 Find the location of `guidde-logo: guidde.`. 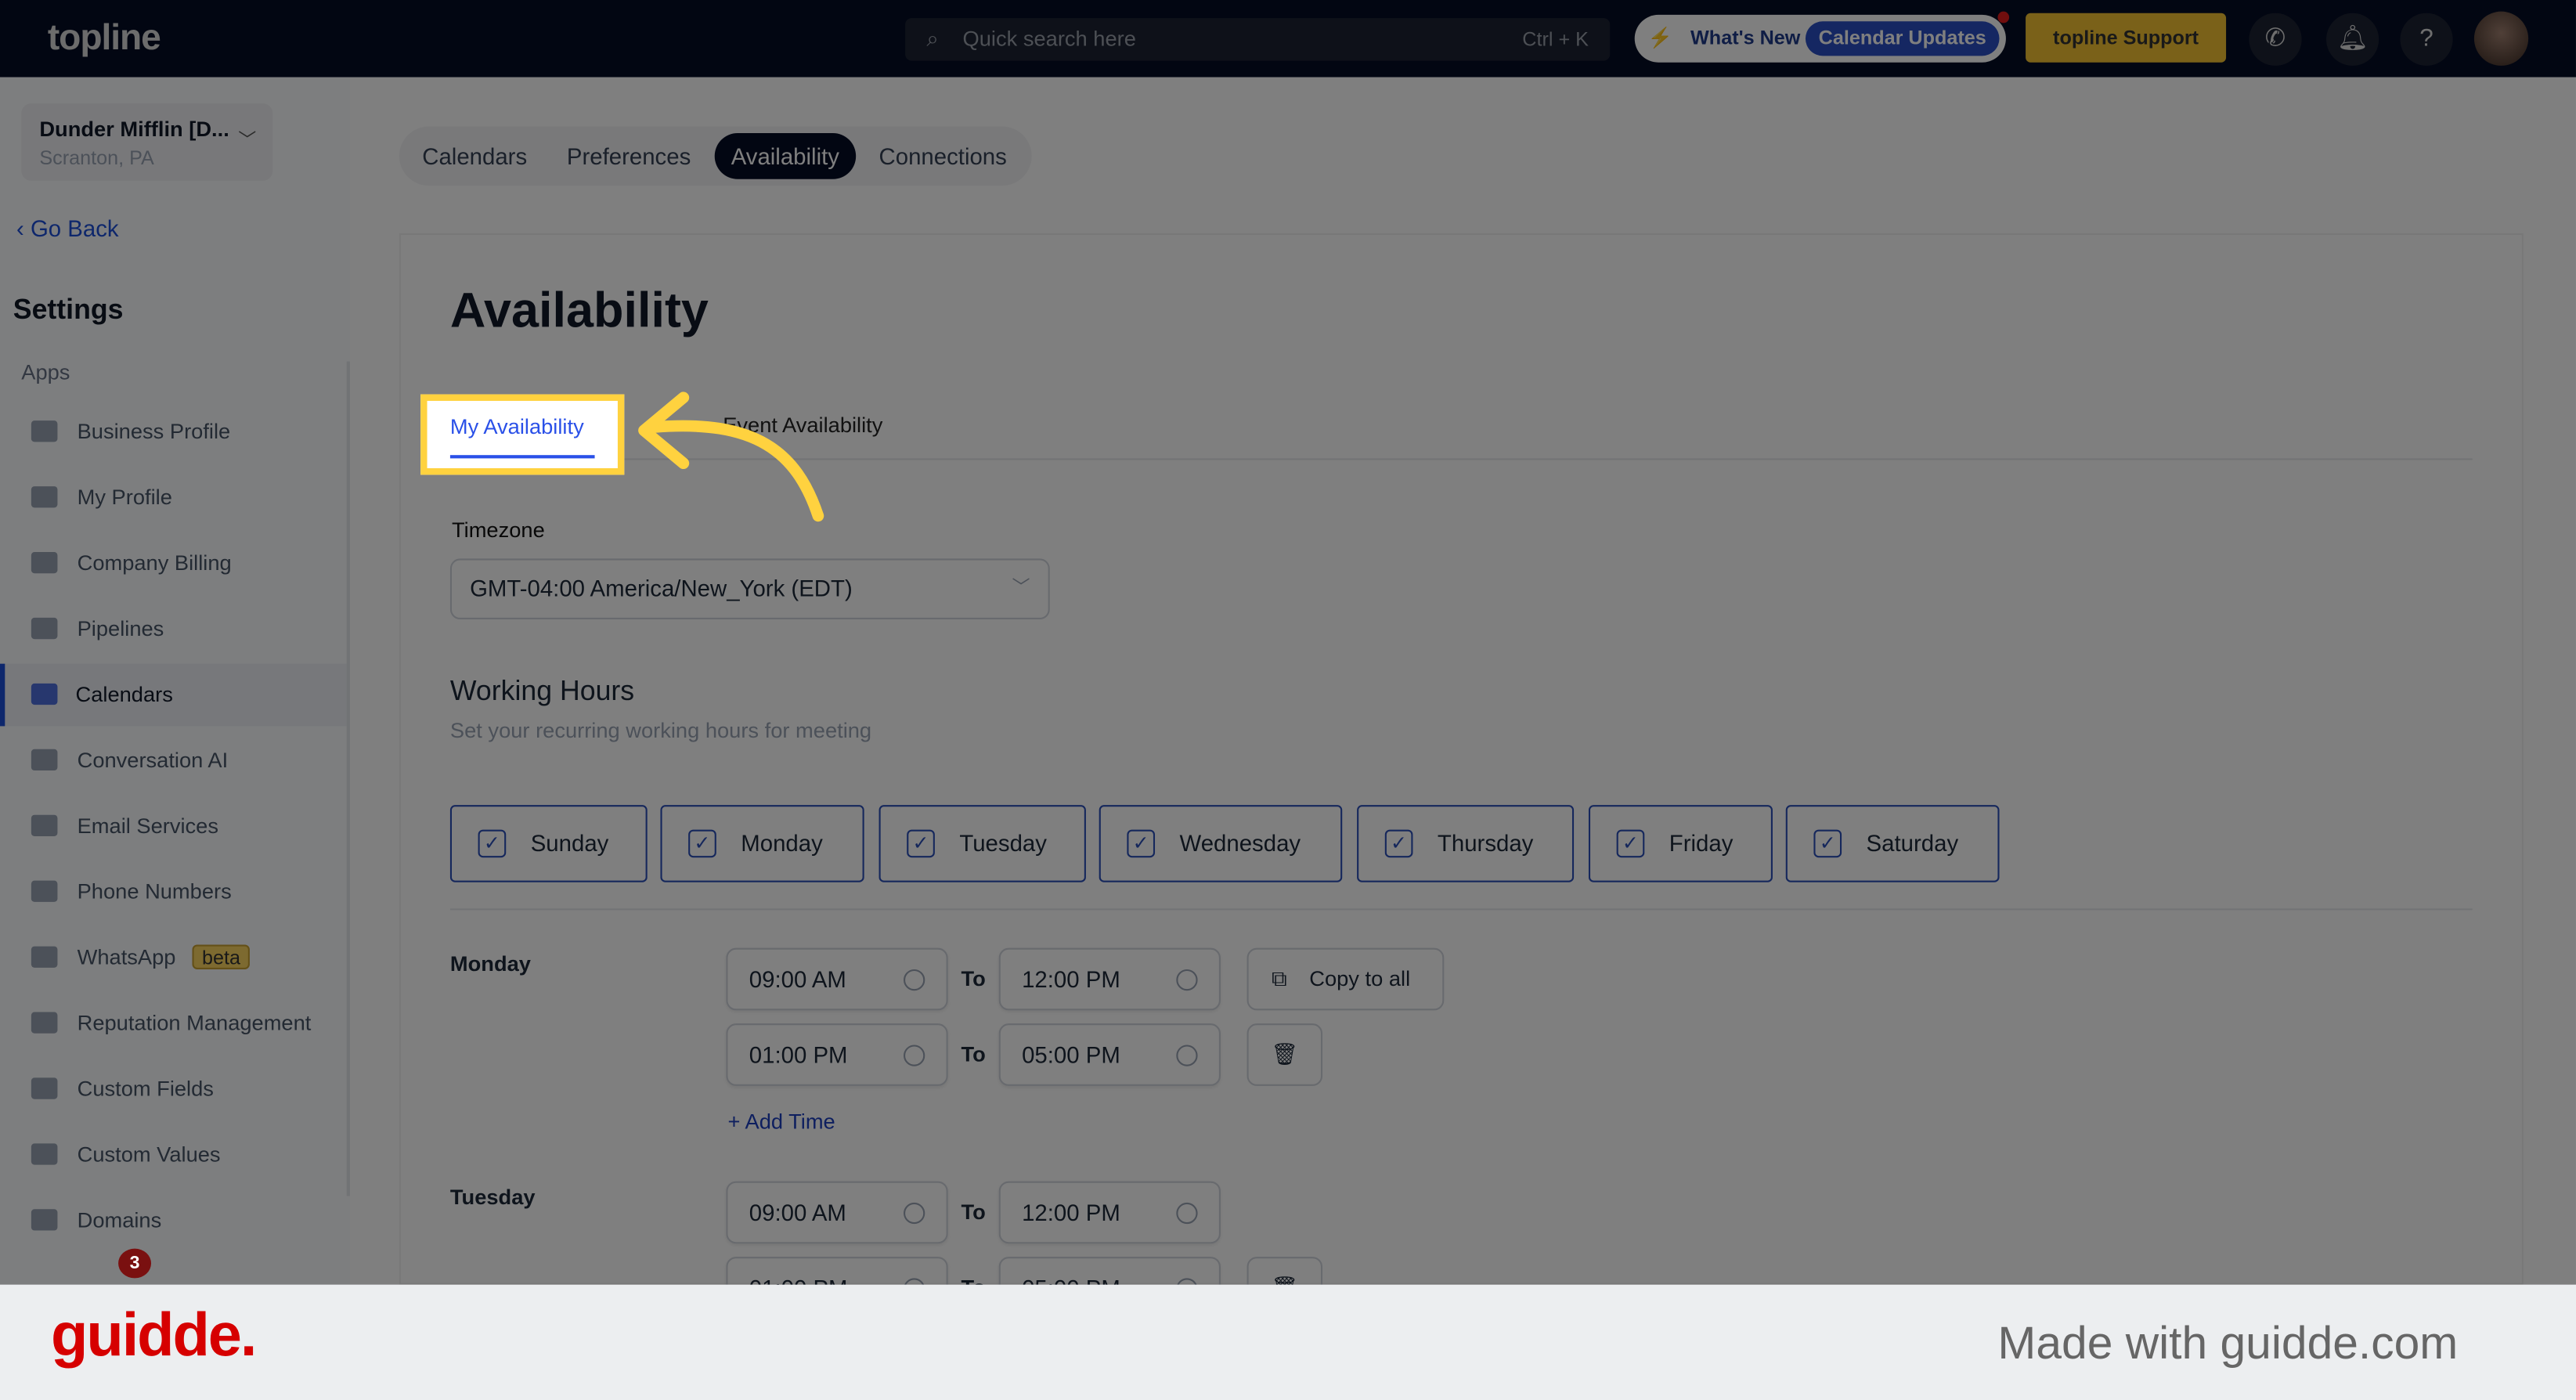

guidde-logo: guidde. is located at coordinates (154, 1335).